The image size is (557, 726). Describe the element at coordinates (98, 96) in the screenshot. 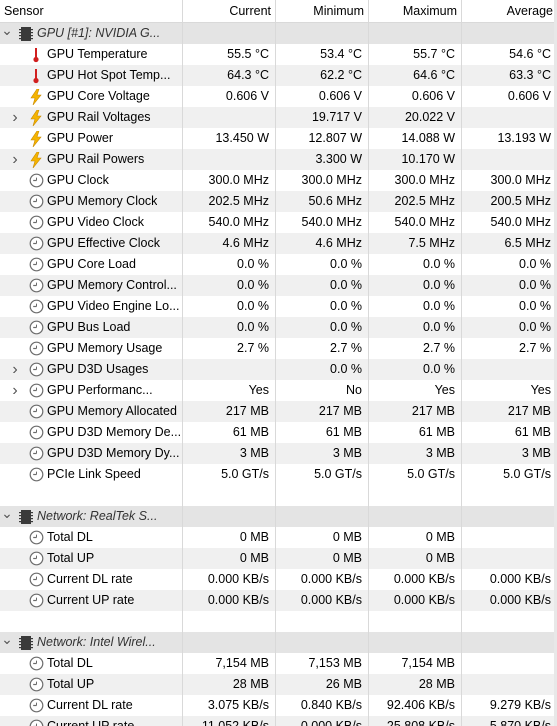

I see `sensor-label: GPU Core Voltage` at that location.